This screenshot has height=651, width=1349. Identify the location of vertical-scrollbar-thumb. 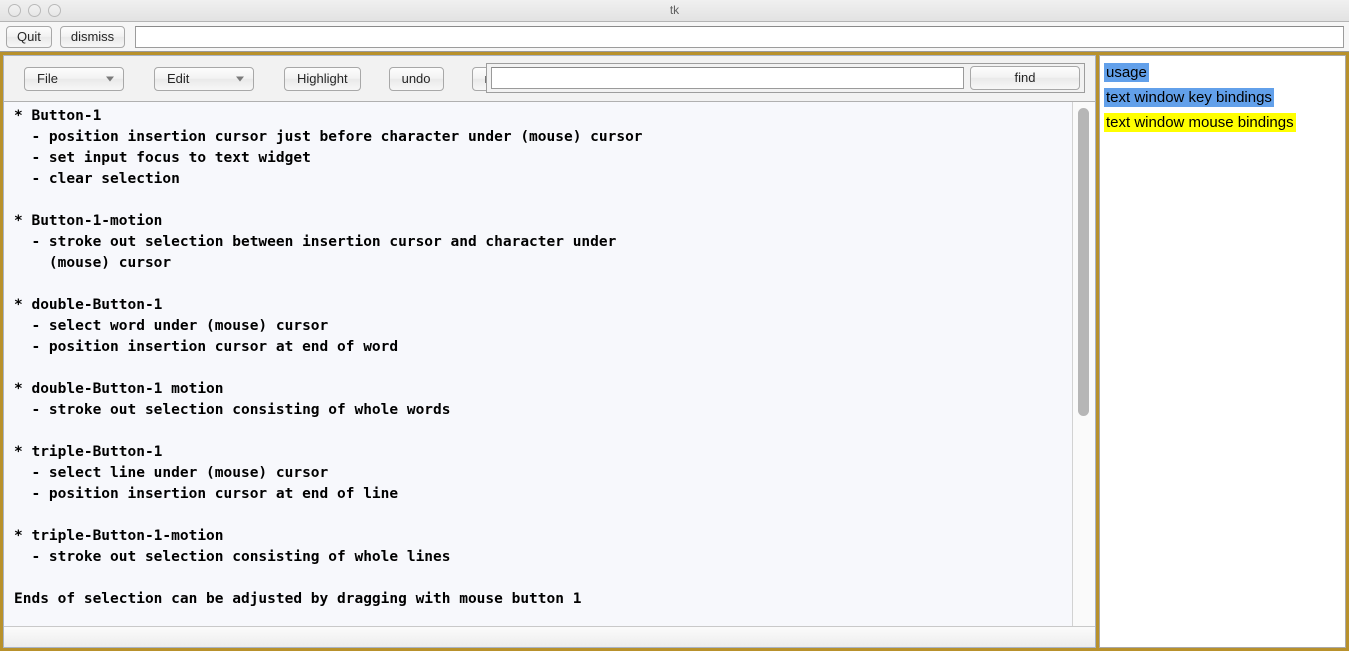
(1083, 262).